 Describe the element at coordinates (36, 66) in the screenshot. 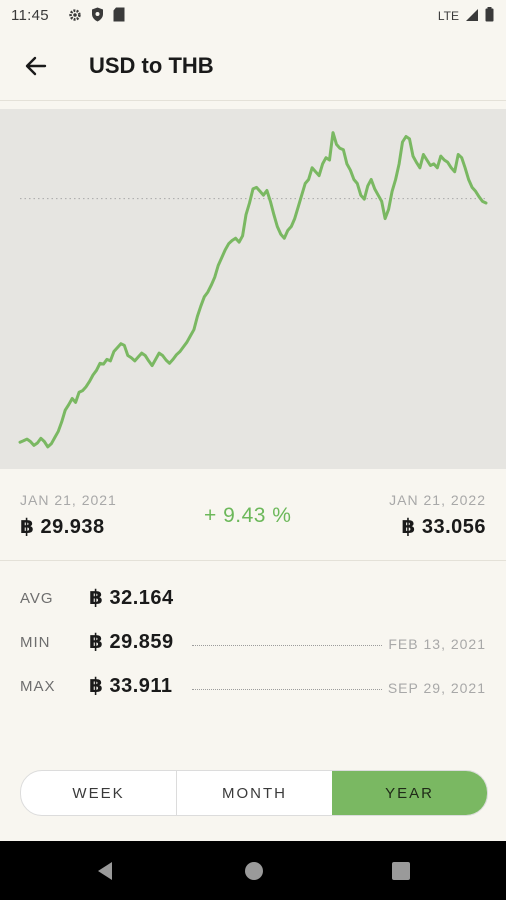

I see `arrow-left-icon` at that location.